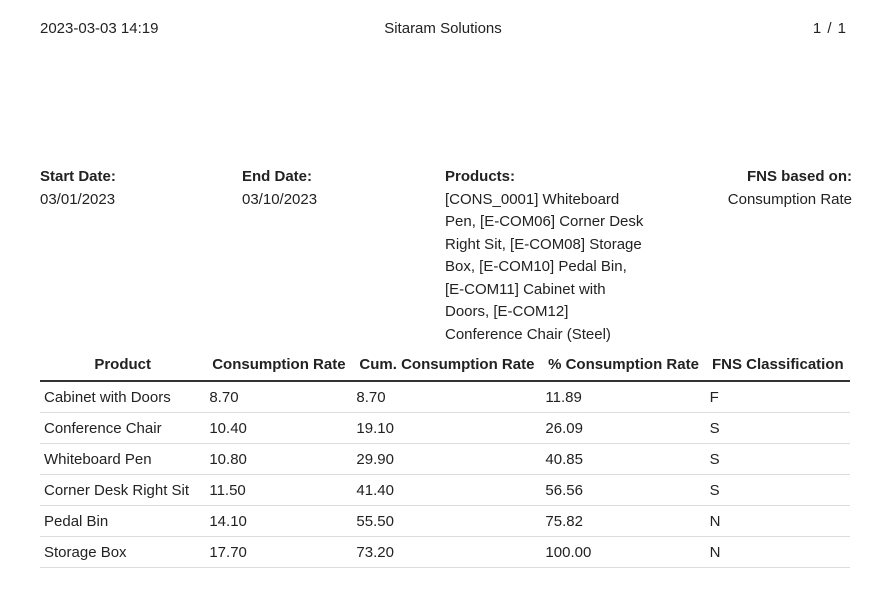 The width and height of the screenshot is (884, 601). What do you see at coordinates (78, 199) in the screenshot?
I see `start-date-value: 03/01/2023` at bounding box center [78, 199].